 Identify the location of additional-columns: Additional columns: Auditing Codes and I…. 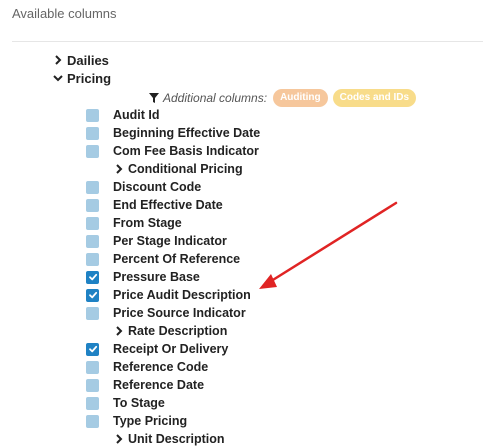
(283, 98).